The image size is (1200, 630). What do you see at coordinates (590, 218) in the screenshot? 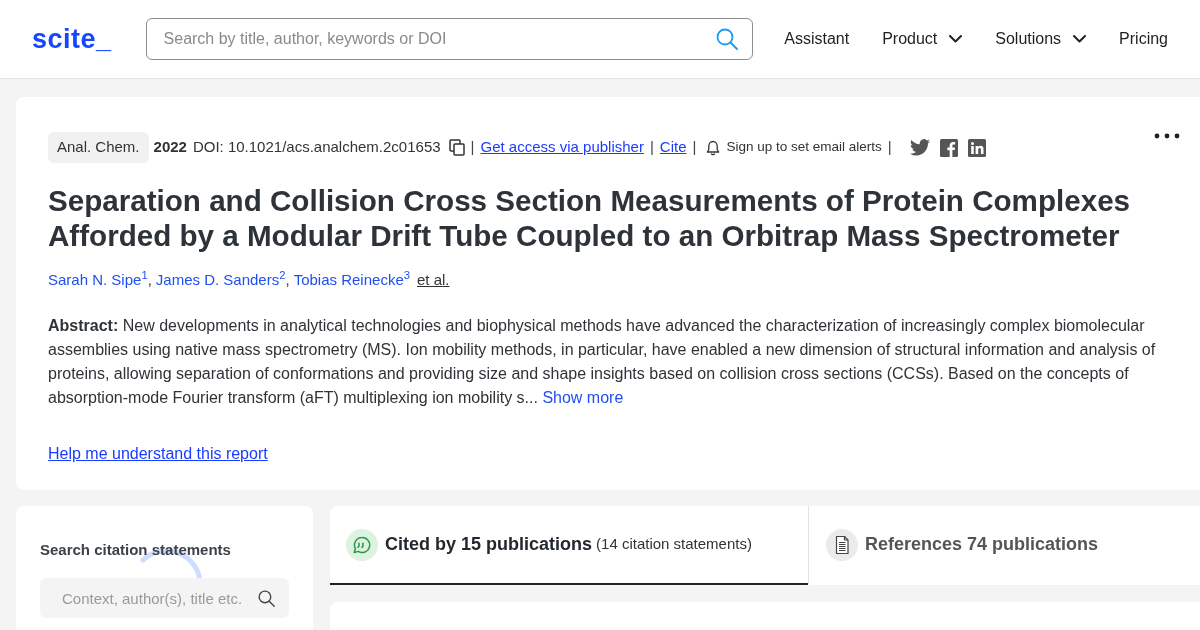
I see `paper-title: Separation and Collision Cross Section Measurements of Protein Complexes Afforded by a Modular Drift Tube Coupled to an Orbitrap Mass Spectrometer` at bounding box center [590, 218].